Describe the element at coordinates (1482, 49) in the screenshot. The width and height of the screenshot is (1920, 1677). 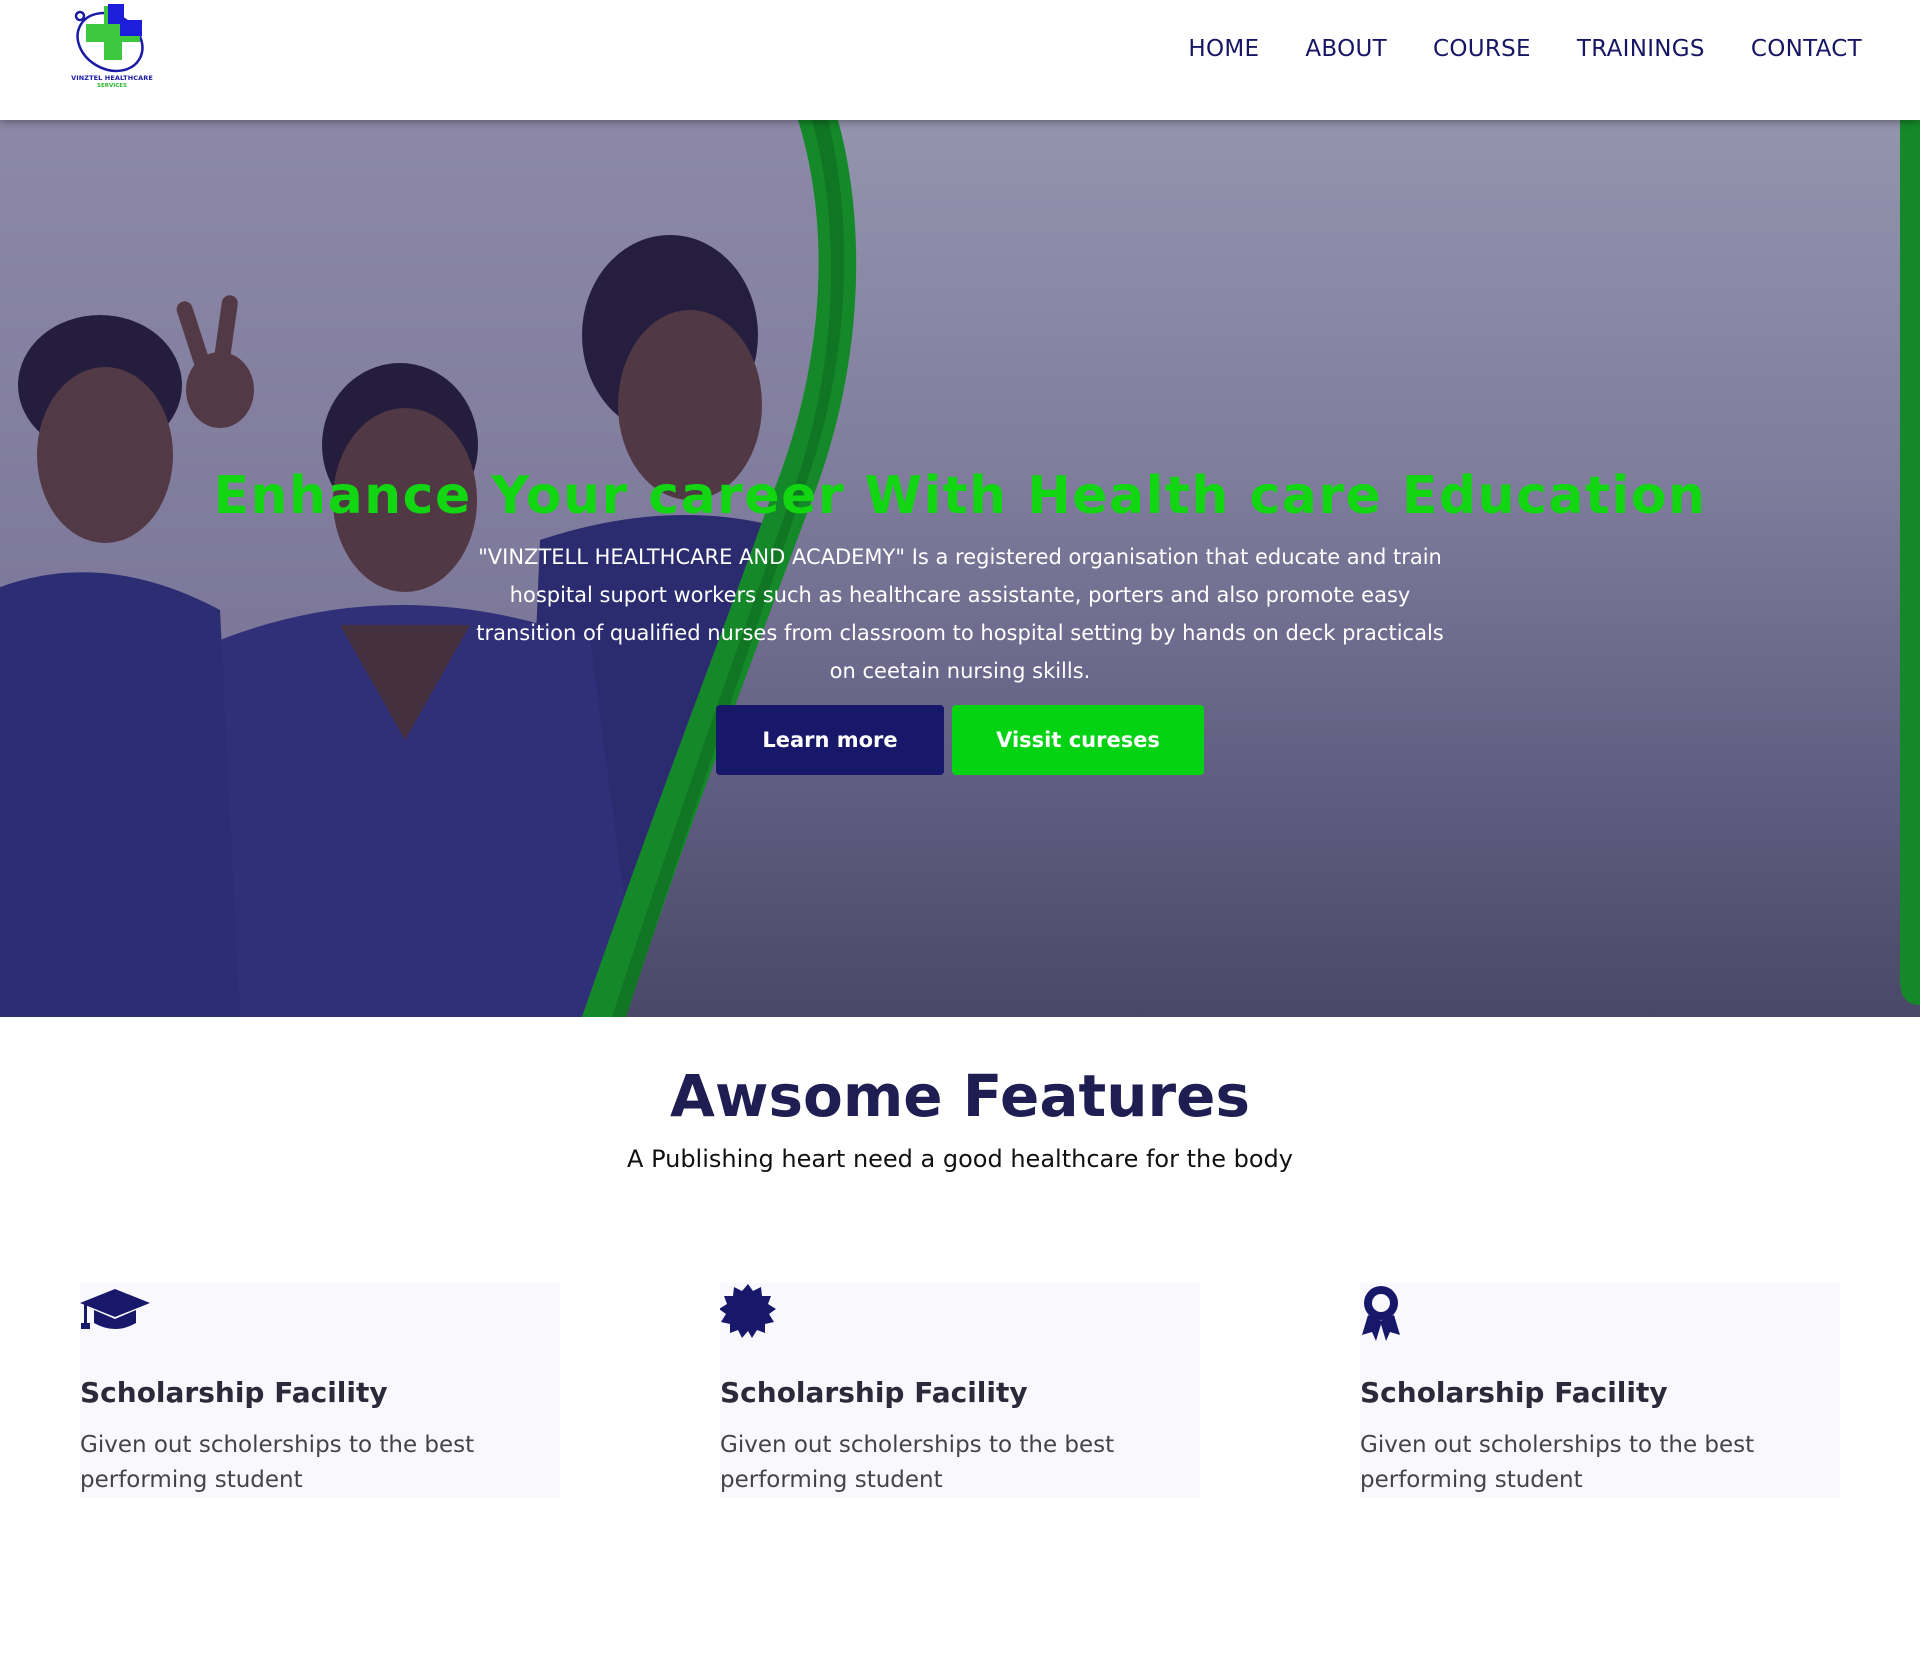
I see `nav-course: COURSE` at that location.